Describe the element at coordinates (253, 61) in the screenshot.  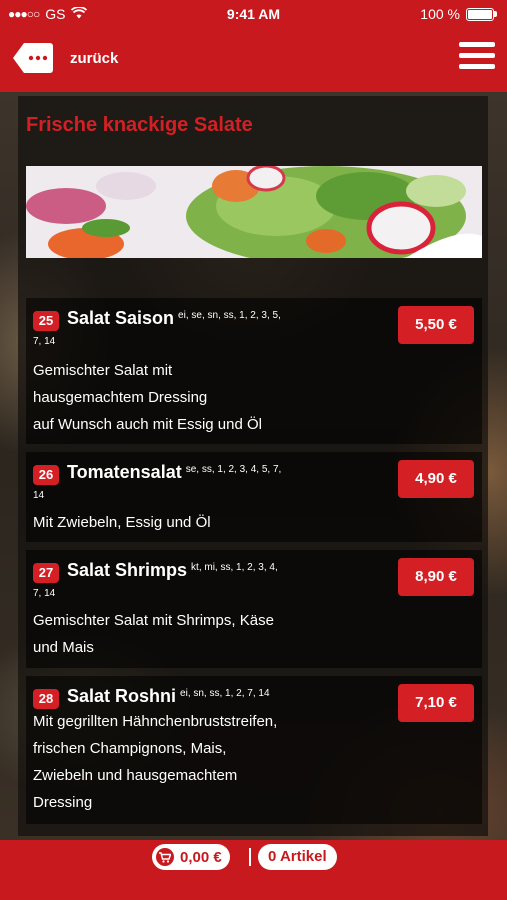
I see `nav-bar: zurück` at that location.